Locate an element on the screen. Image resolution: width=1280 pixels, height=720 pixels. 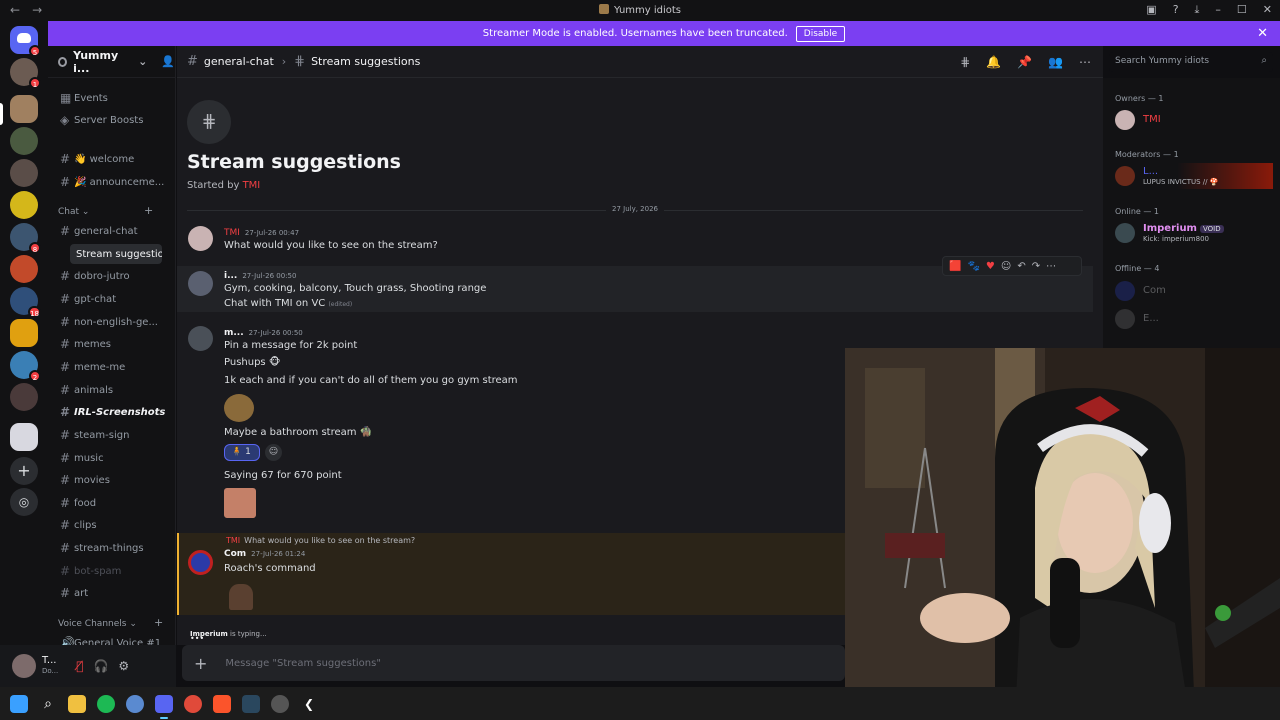
server-yummy-idiots is located at coordinates (24, 109).